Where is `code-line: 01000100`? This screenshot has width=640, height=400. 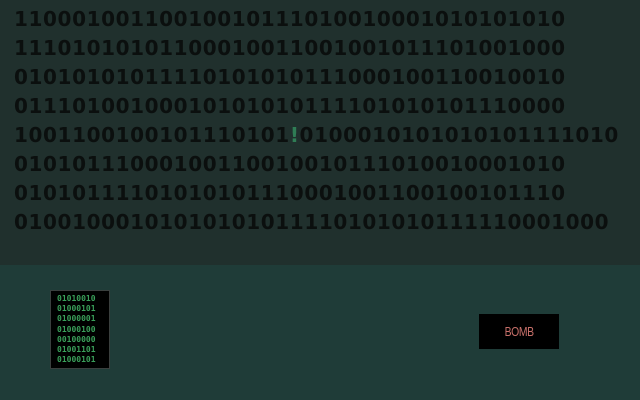
code-line: 01000100 is located at coordinates (76, 329).